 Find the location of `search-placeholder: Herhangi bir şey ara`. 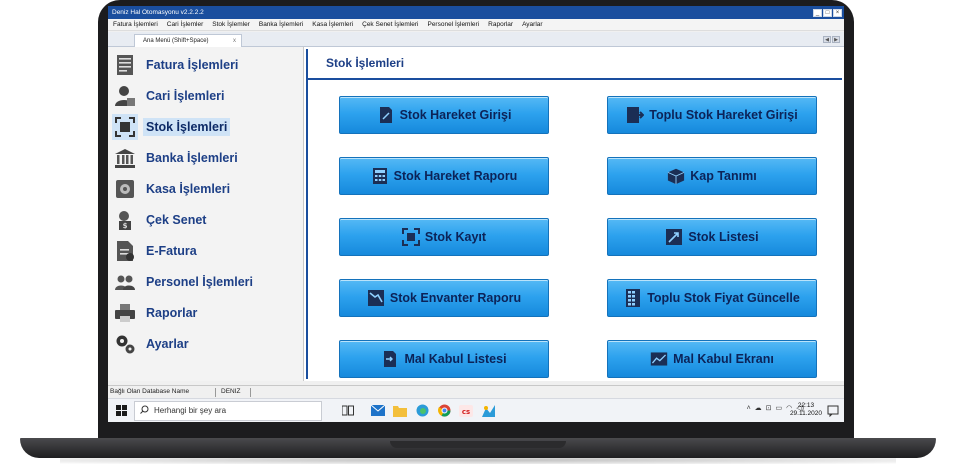

search-placeholder: Herhangi bir şey ara is located at coordinates (190, 410).